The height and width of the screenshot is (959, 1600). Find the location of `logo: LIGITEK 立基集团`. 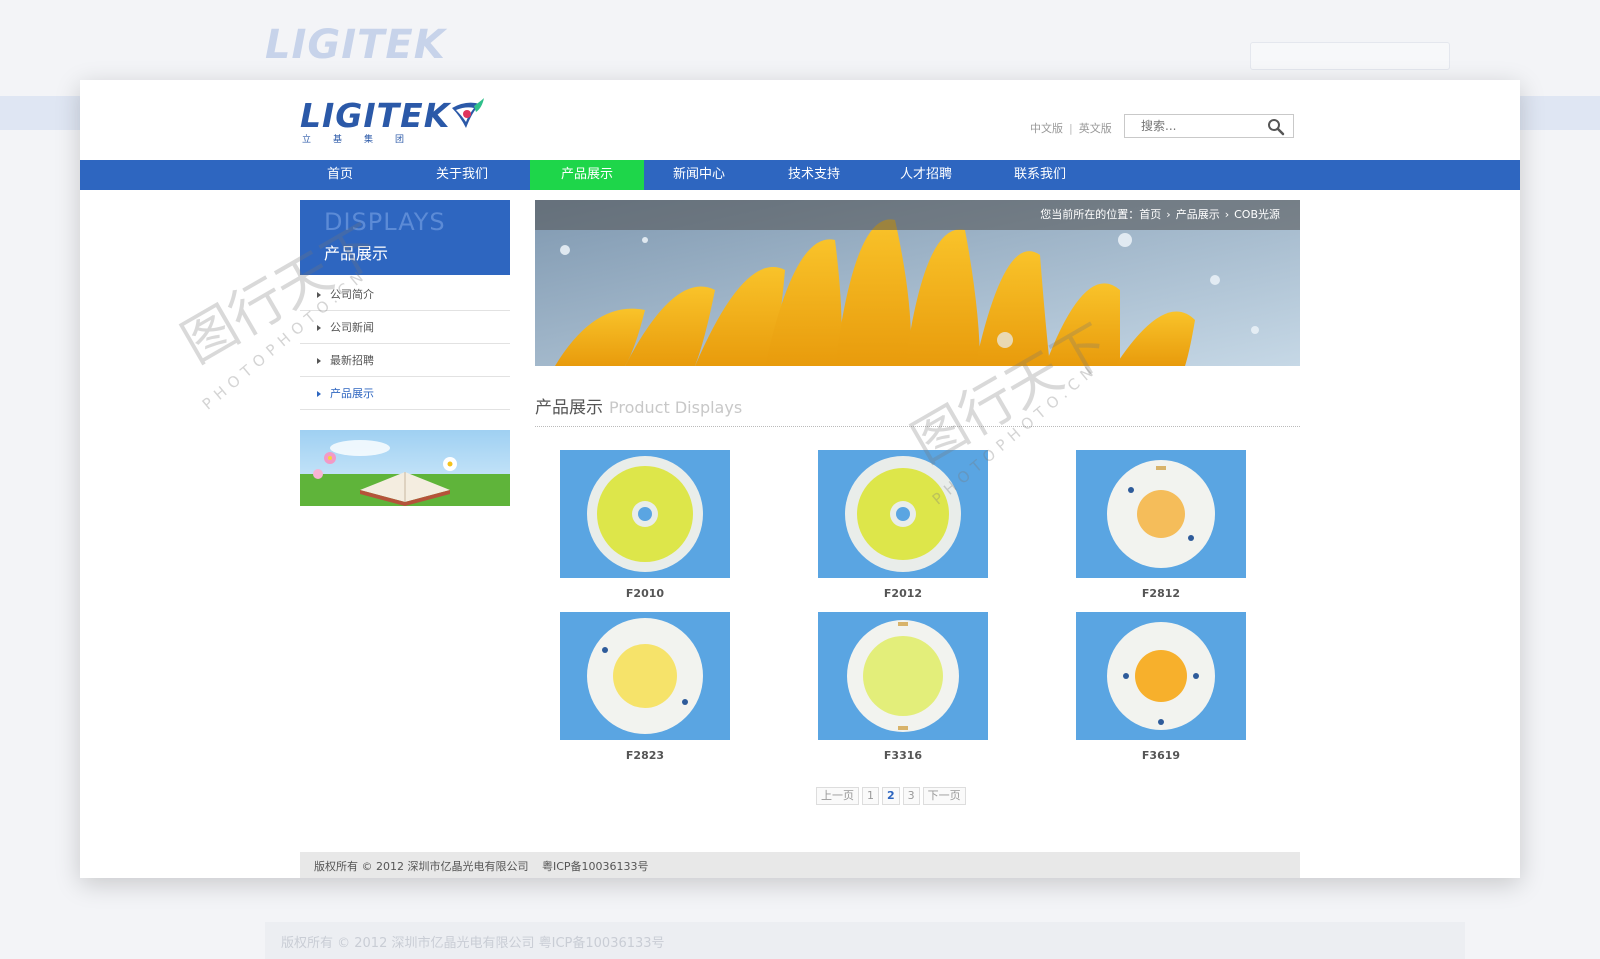

logo: LIGITEK 立基集团 is located at coordinates (400, 119).